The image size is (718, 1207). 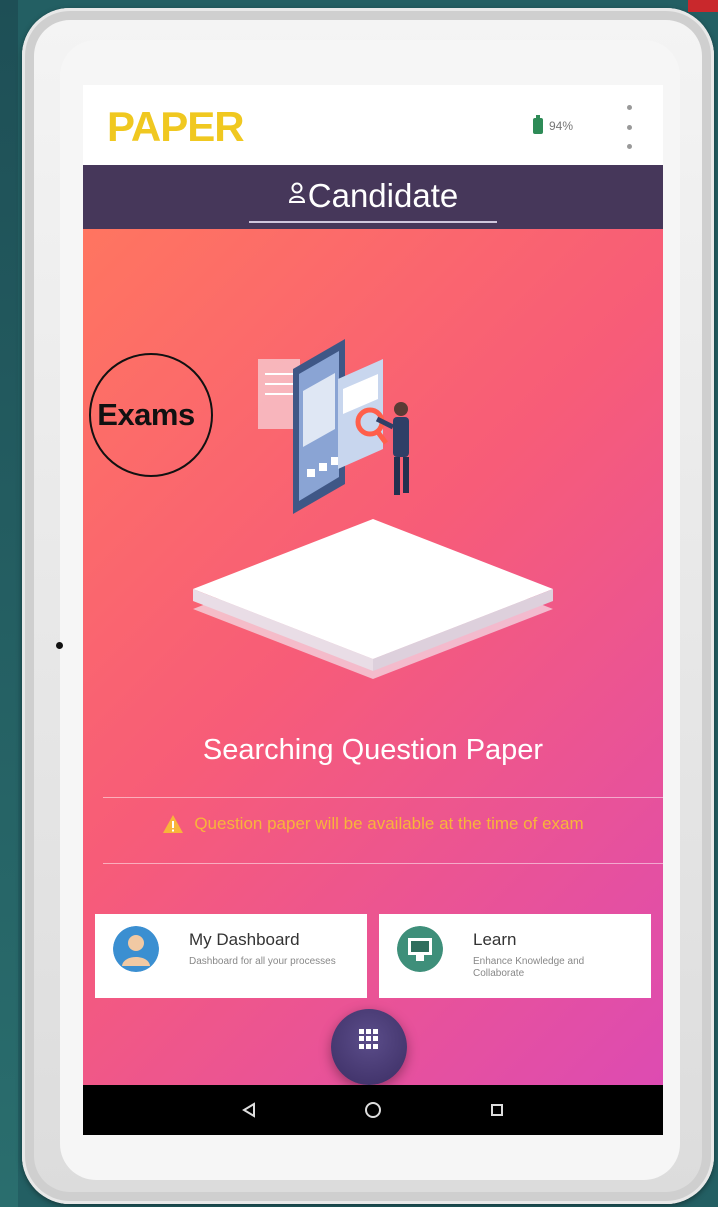 I want to click on apps-menu-button, so click(x=369, y=1047).